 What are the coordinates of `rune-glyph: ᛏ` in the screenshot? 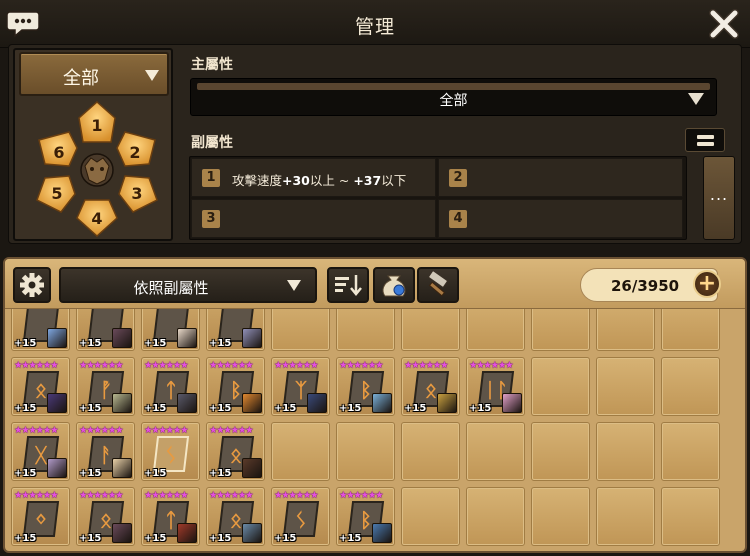 It's located at (171, 390).